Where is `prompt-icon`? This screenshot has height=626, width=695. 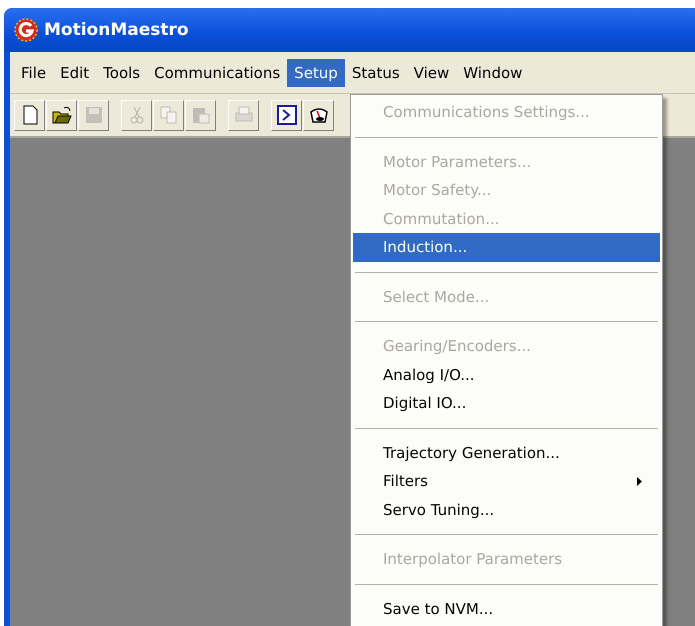
prompt-icon is located at coordinates (287, 115).